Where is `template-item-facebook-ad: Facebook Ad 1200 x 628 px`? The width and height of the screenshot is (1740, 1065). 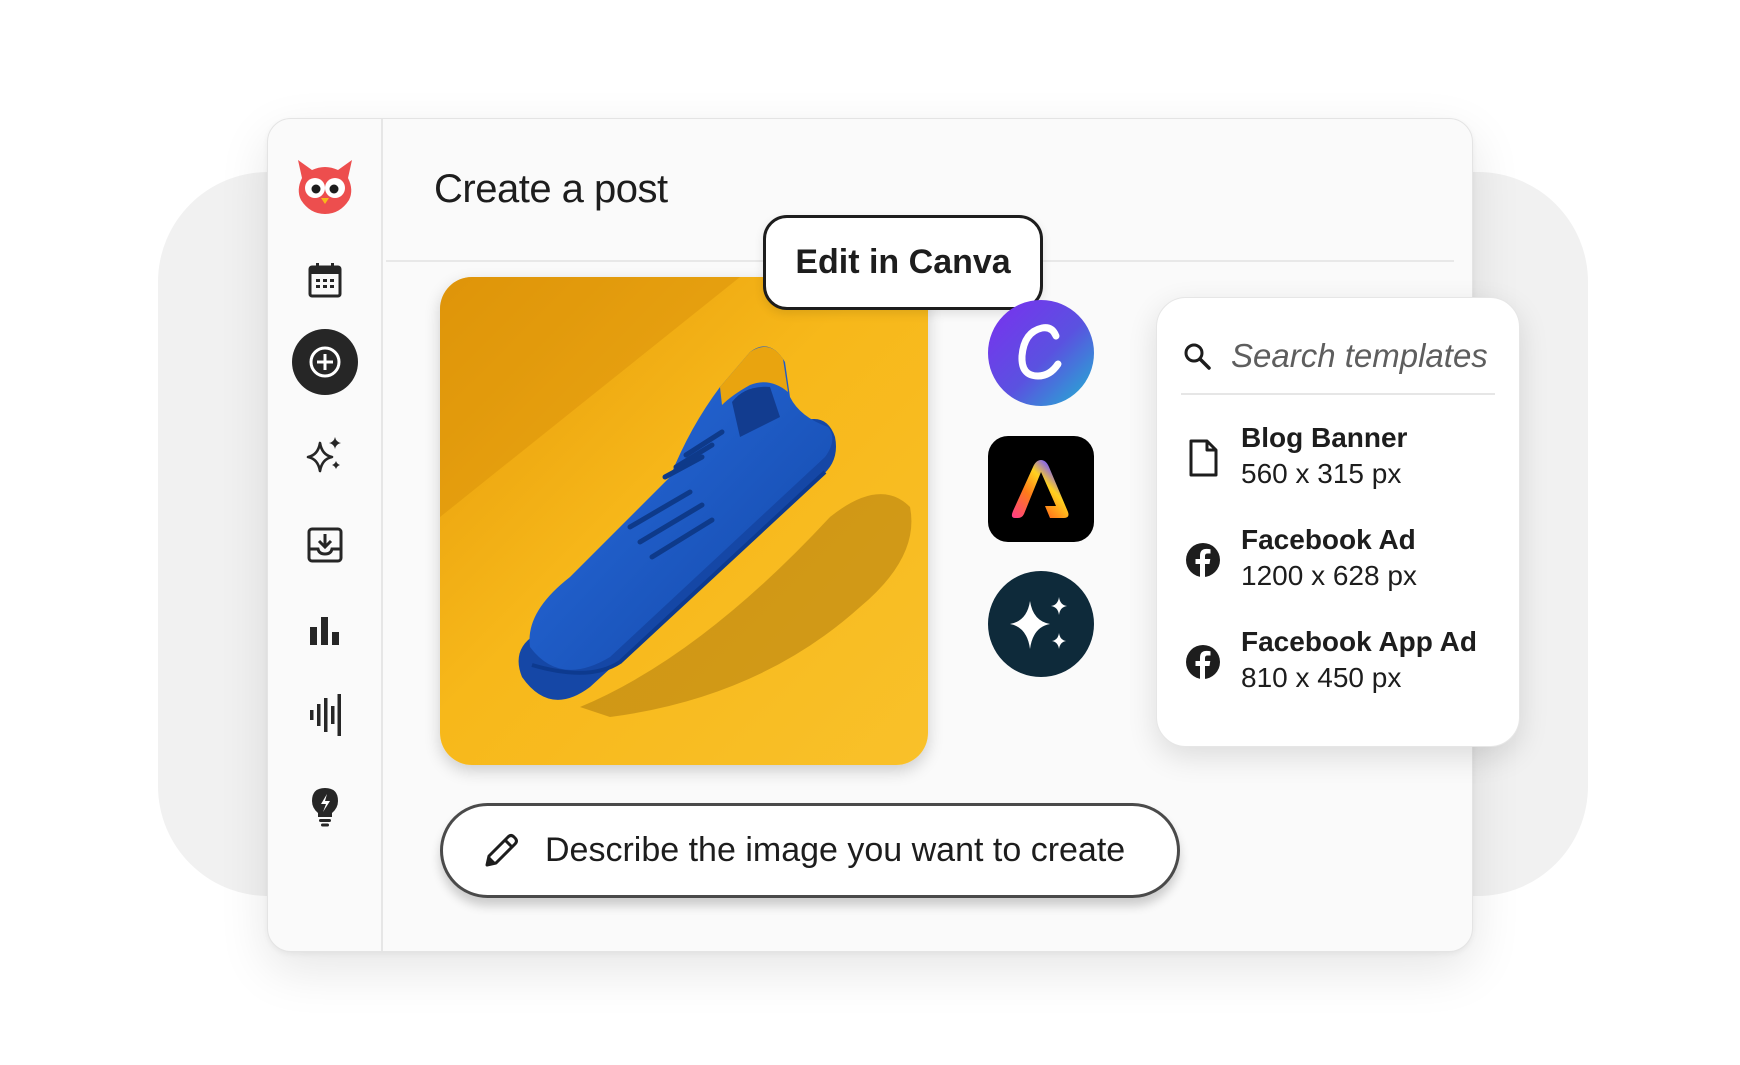
template-item-facebook-ad: Facebook Ad 1200 x 628 px is located at coordinates (1338, 560).